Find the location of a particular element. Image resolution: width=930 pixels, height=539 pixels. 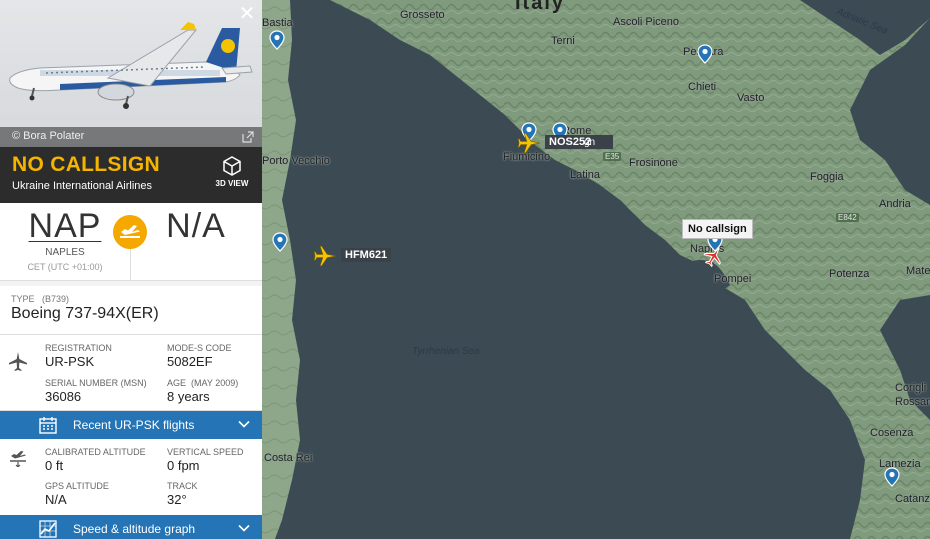

vertical-speed-label: VERTICAL SPEED is located at coordinates (205, 452).